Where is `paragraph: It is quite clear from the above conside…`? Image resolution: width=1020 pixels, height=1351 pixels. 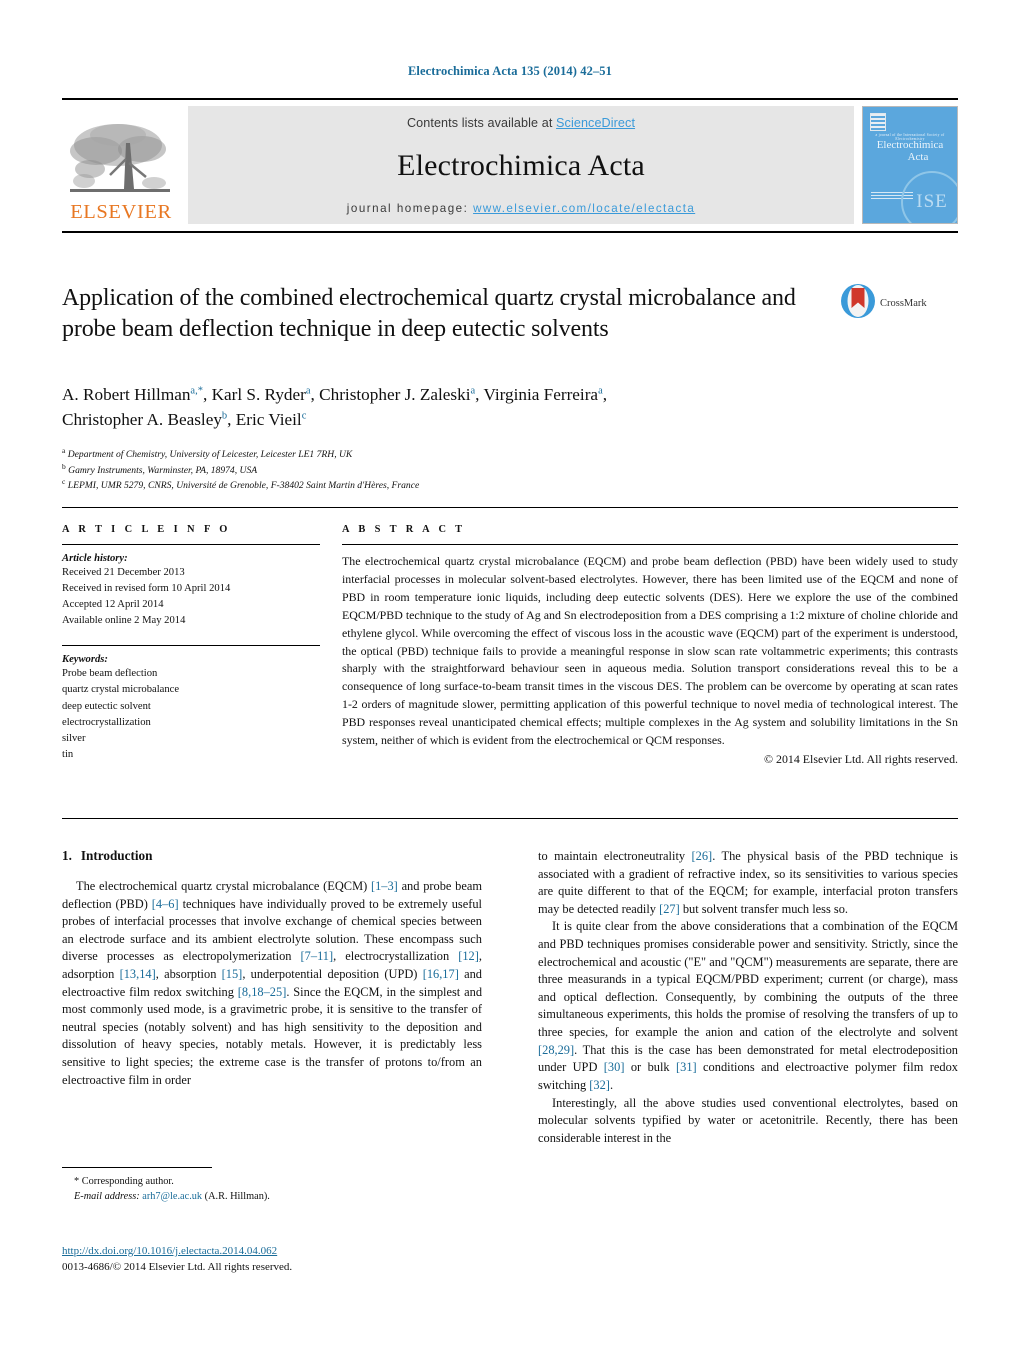
paragraph: It is quite clear from the above conside… is located at coordinates (748, 1005).